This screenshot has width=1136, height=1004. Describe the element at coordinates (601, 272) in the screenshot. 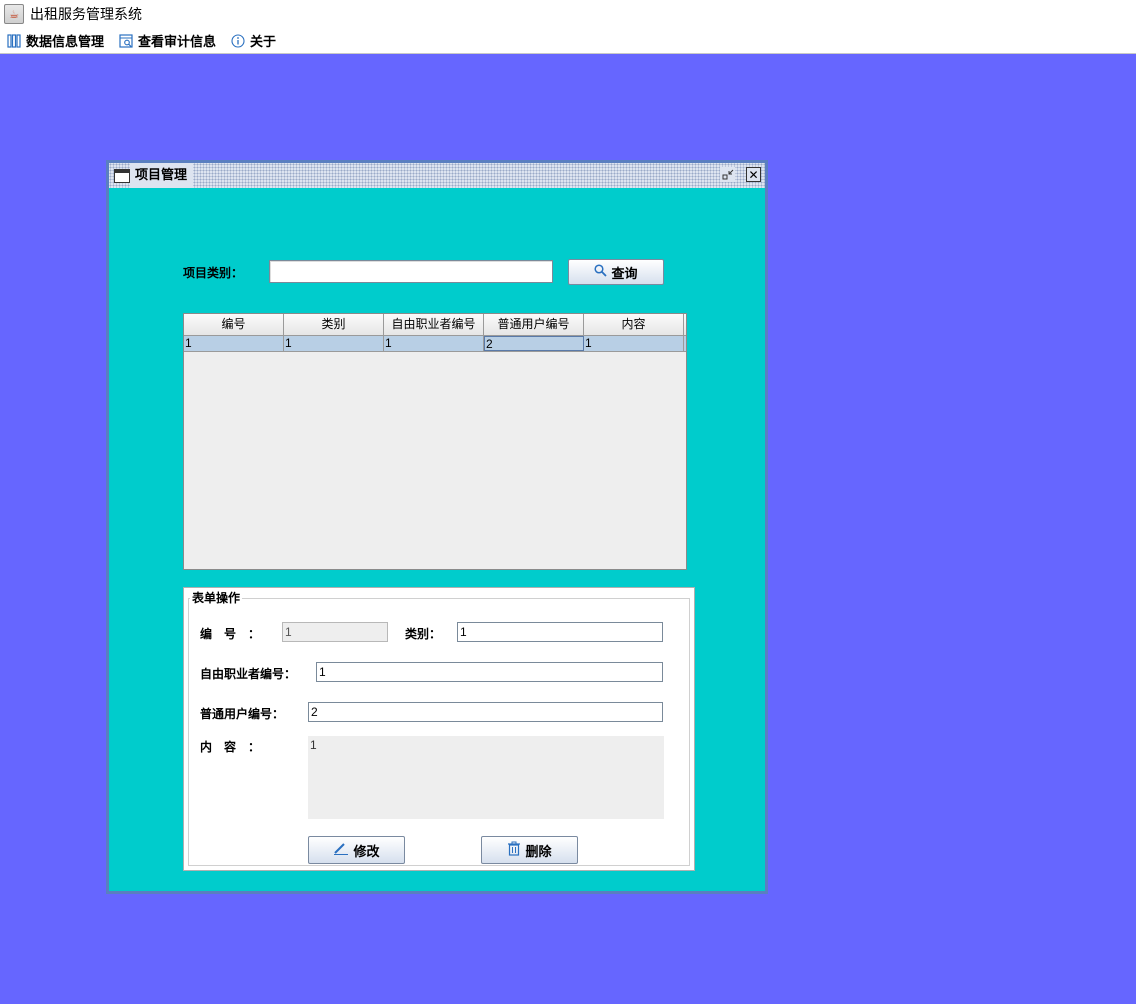

I see `search-icon` at that location.